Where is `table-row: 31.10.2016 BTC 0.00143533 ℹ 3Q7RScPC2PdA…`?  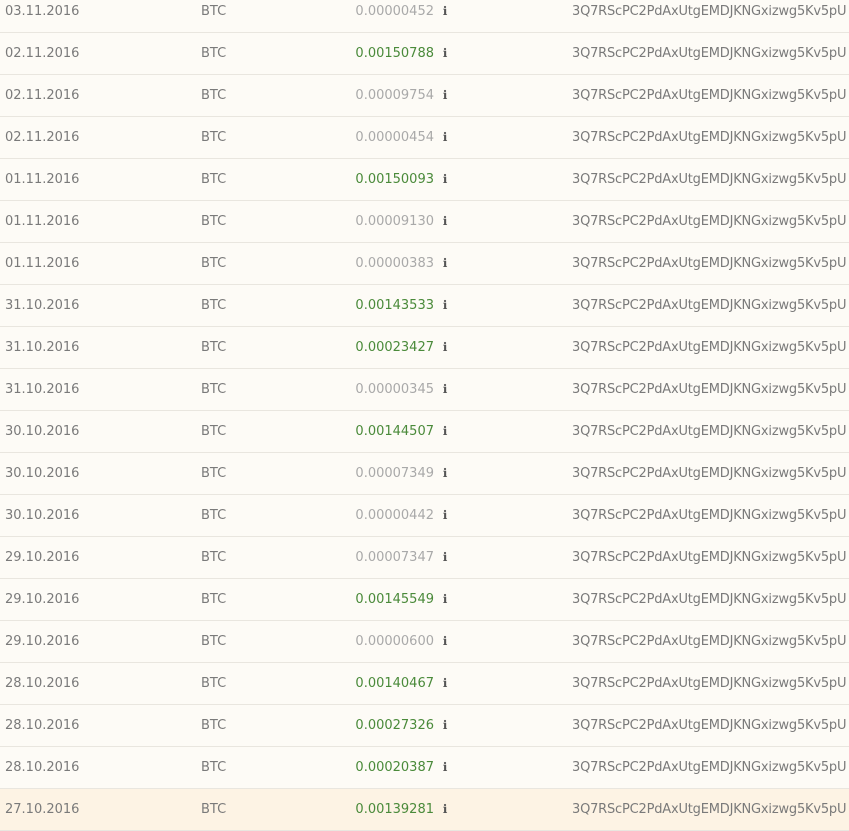
table-row: 31.10.2016 BTC 0.00143533 ℹ 3Q7RScPC2PdA… is located at coordinates (424, 306).